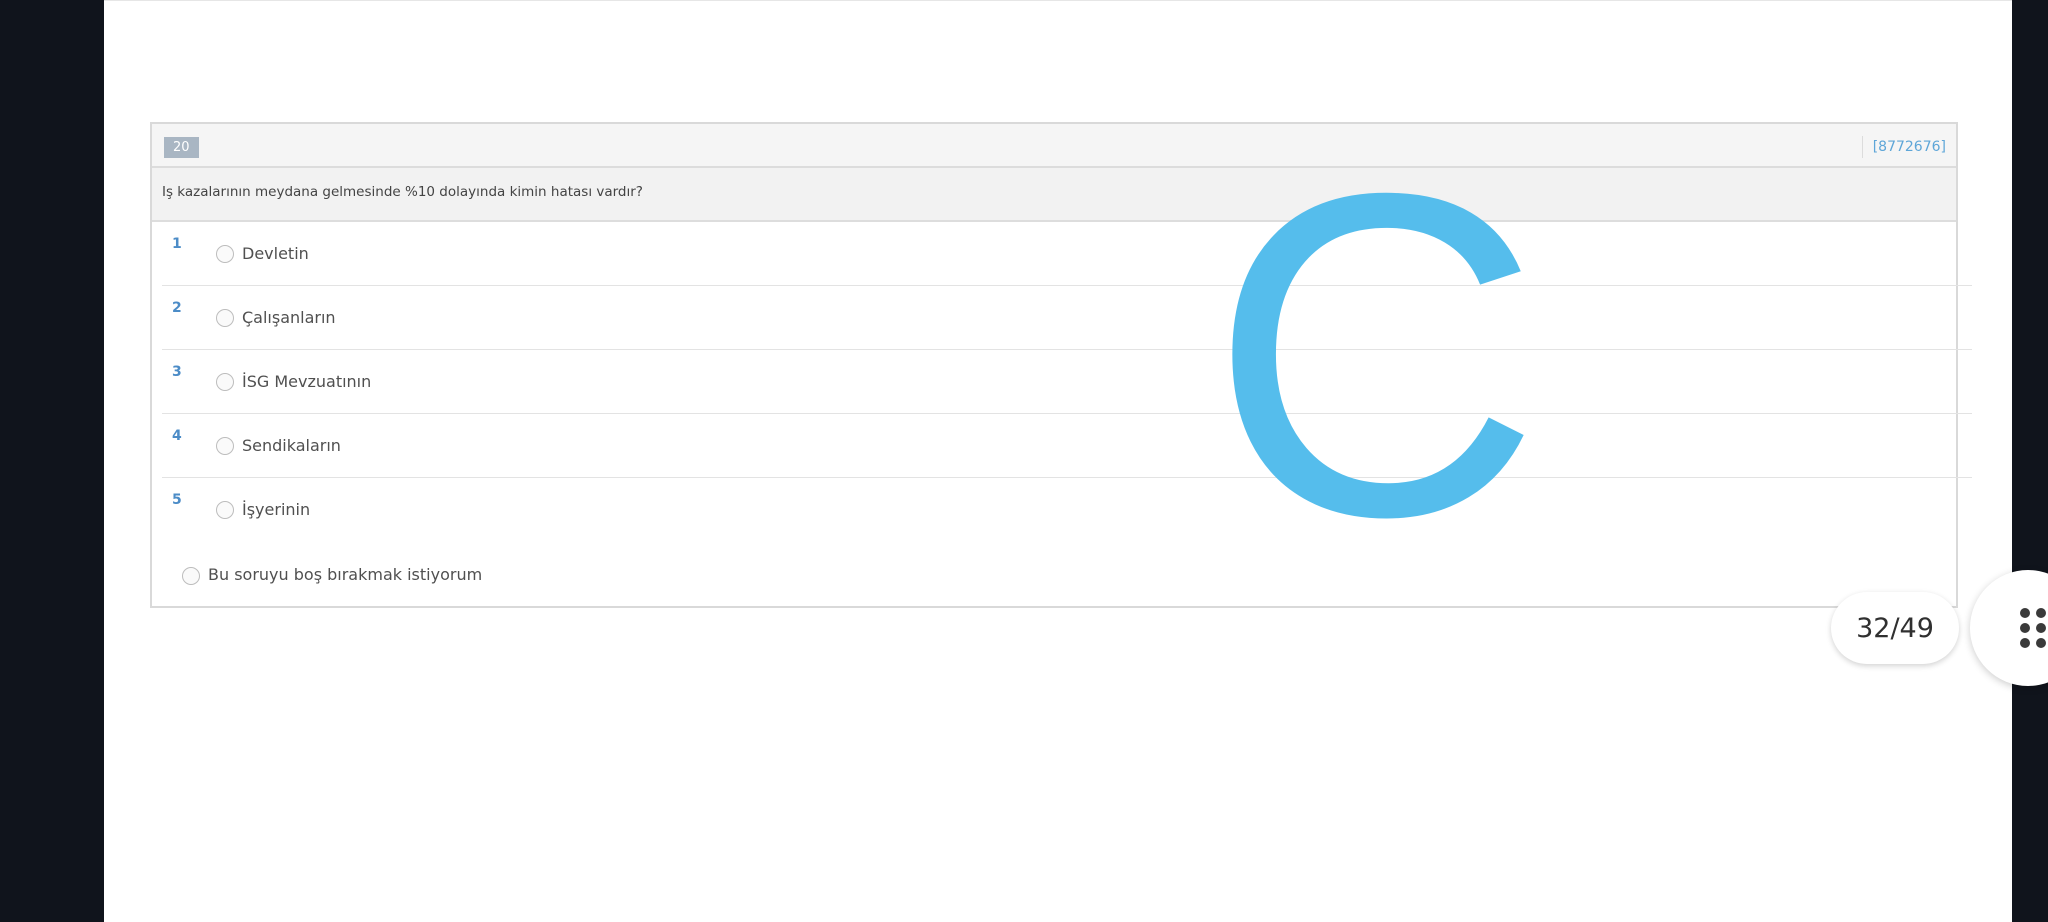 Image resolution: width=2048 pixels, height=922 pixels. I want to click on option-row-3: 3 İSG Mevzuatının, so click(1067, 382).